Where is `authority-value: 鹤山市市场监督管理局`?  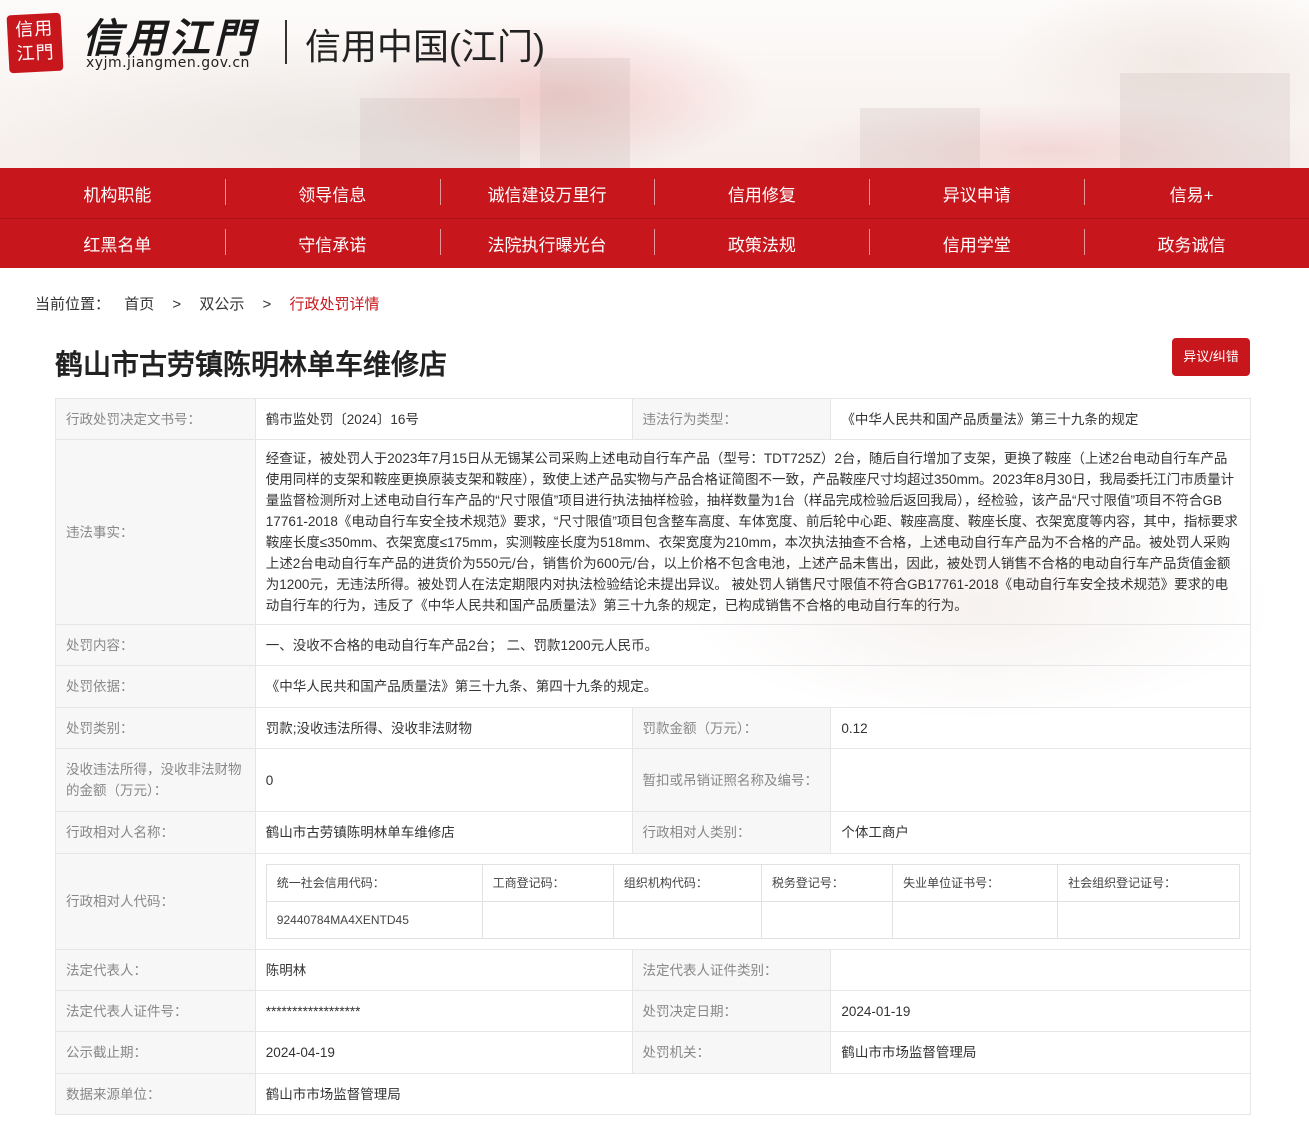 authority-value: 鹤山市市场监督管理局 is located at coordinates (1040, 1052).